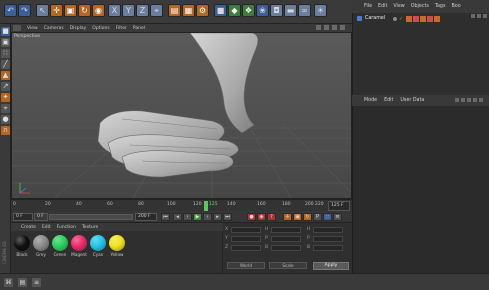  Describe the element at coordinates (121, 28) in the screenshot. I see `menu-filter: Filter` at that location.